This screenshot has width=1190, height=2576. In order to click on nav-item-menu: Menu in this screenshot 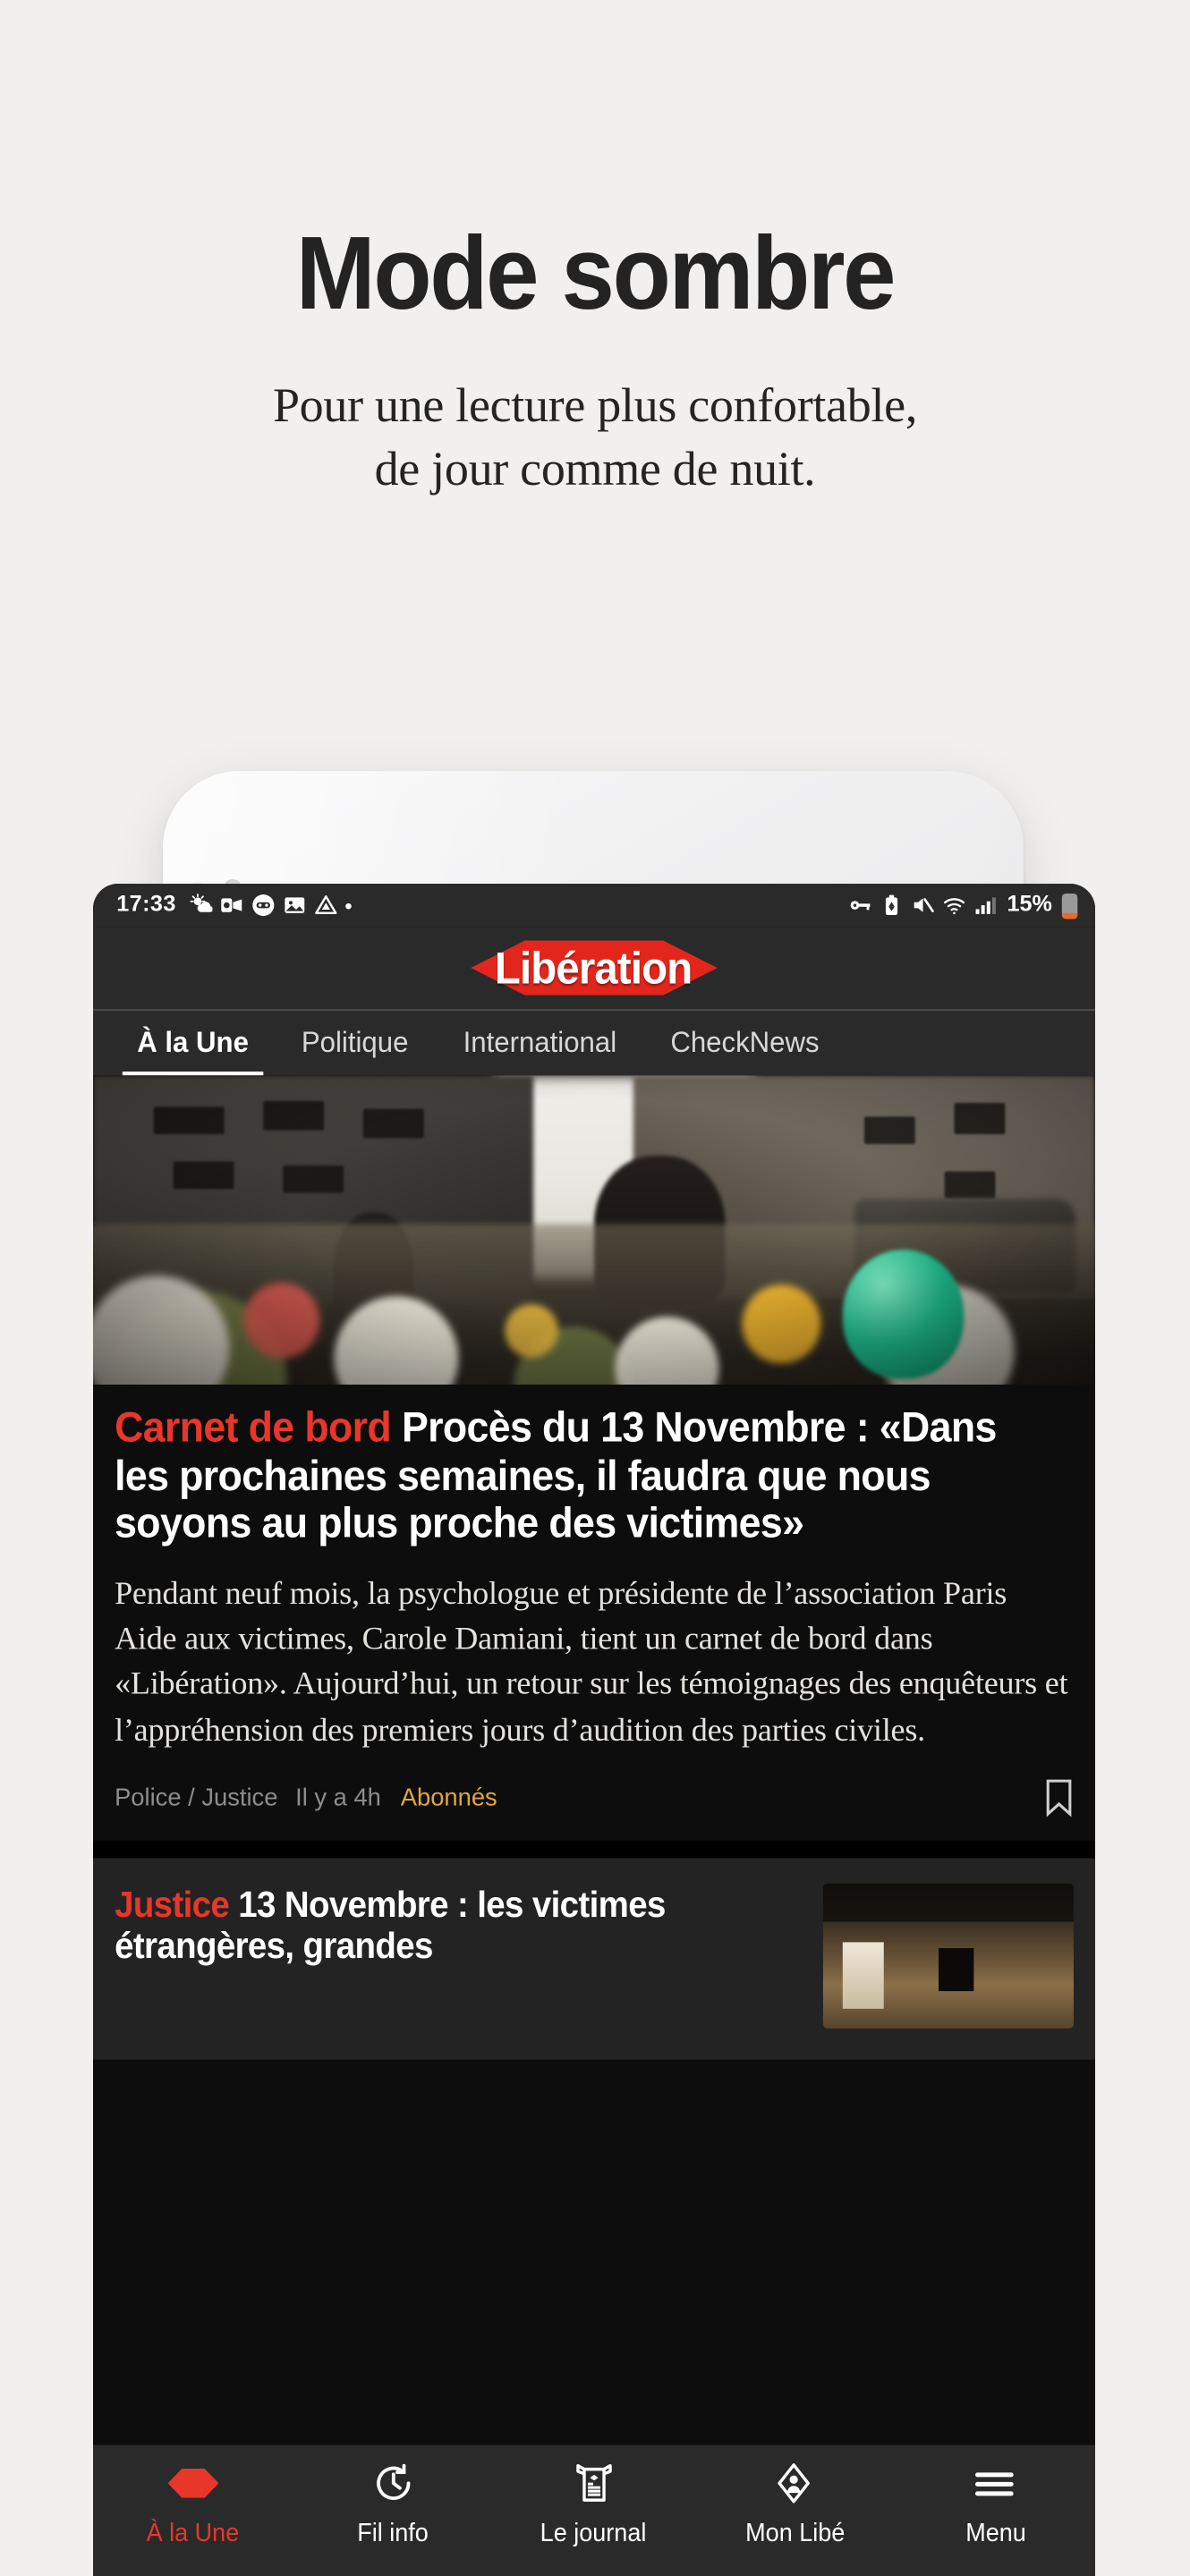, I will do `click(995, 2502)`.